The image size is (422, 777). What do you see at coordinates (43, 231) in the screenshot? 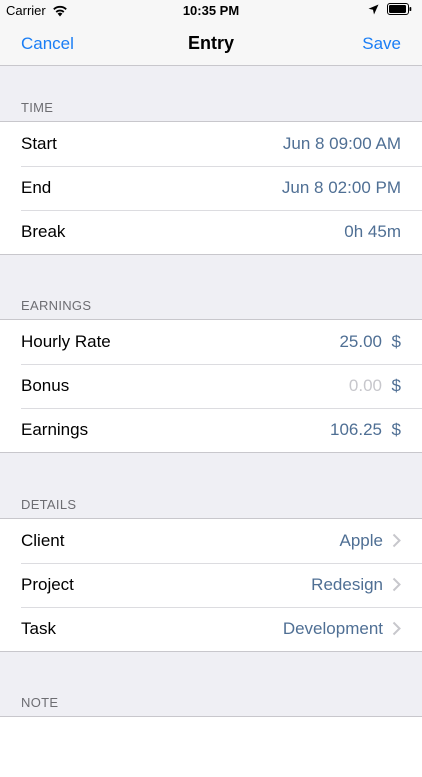
I see `break-label: Break` at bounding box center [43, 231].